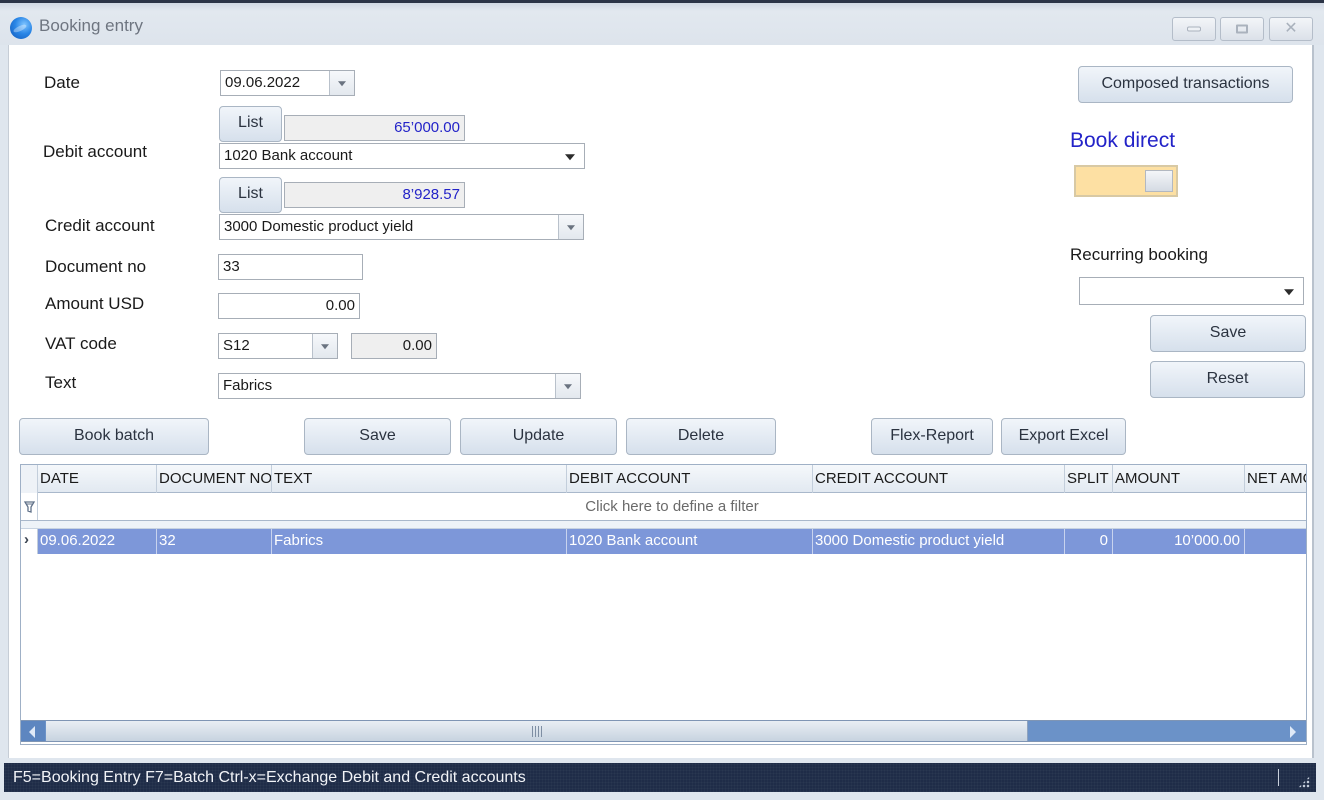 The width and height of the screenshot is (1324, 800). Describe the element at coordinates (1185, 84) in the screenshot. I see `composed-transactions-button: Composed transactions` at that location.